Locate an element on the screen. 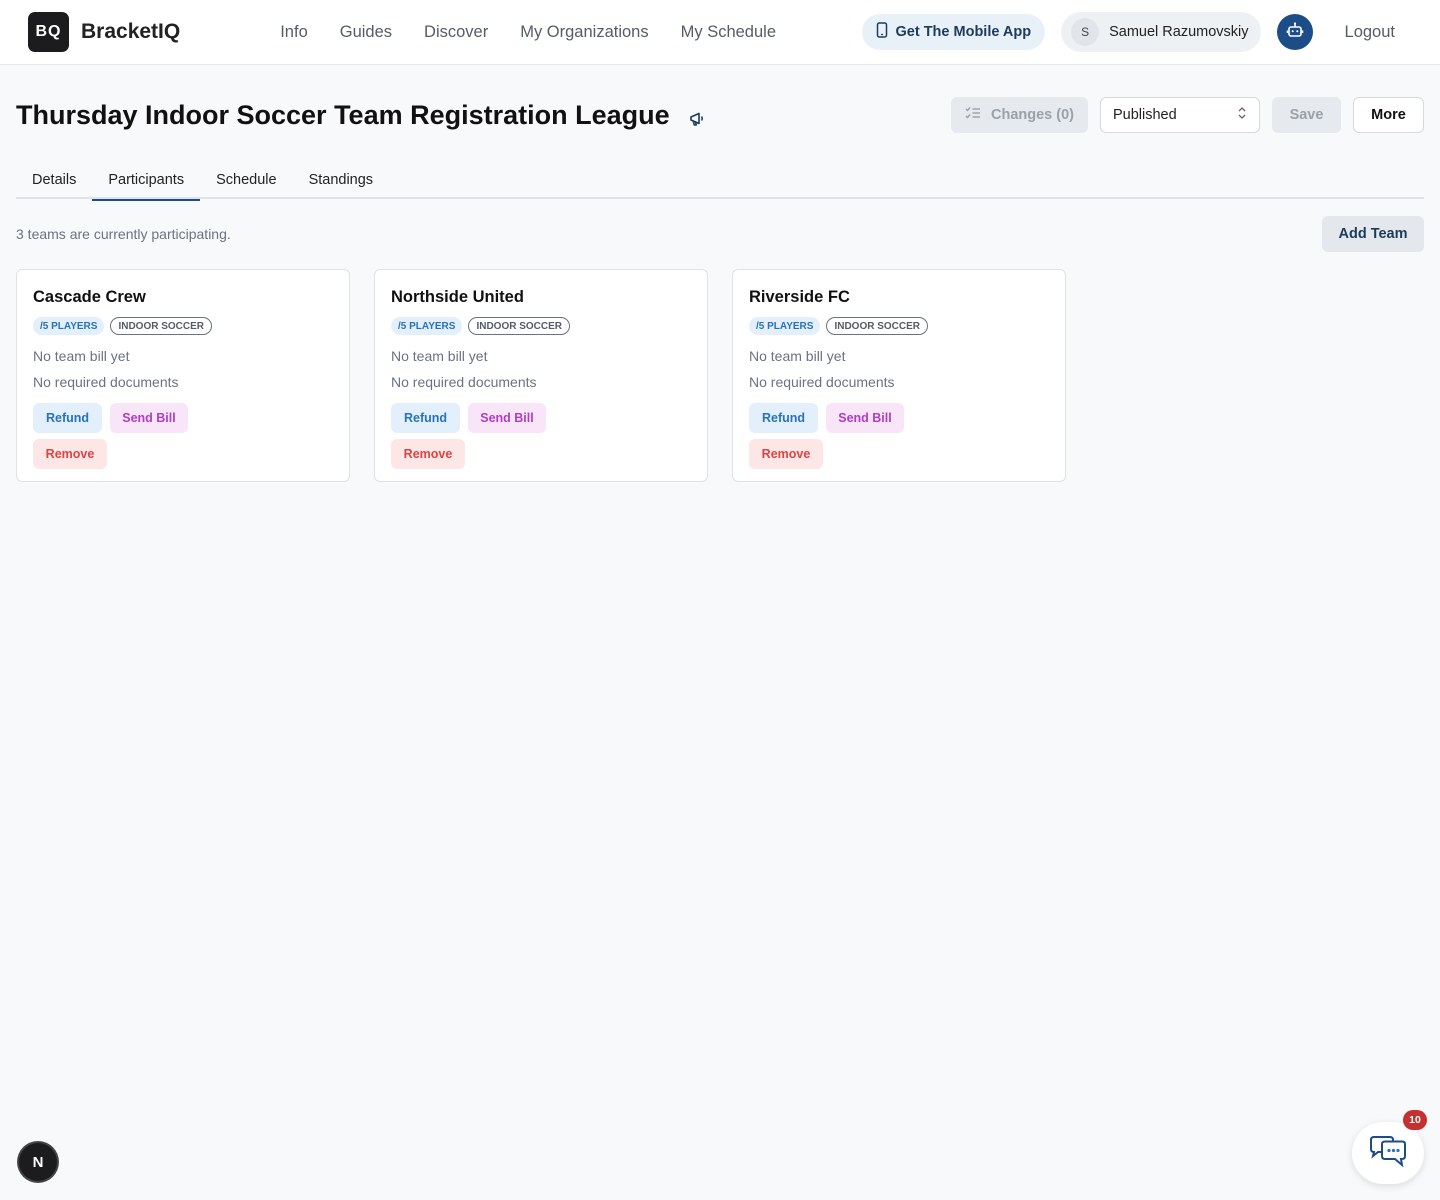 This screenshot has width=1440, height=1200. add-team-button: Add Team is located at coordinates (1373, 234).